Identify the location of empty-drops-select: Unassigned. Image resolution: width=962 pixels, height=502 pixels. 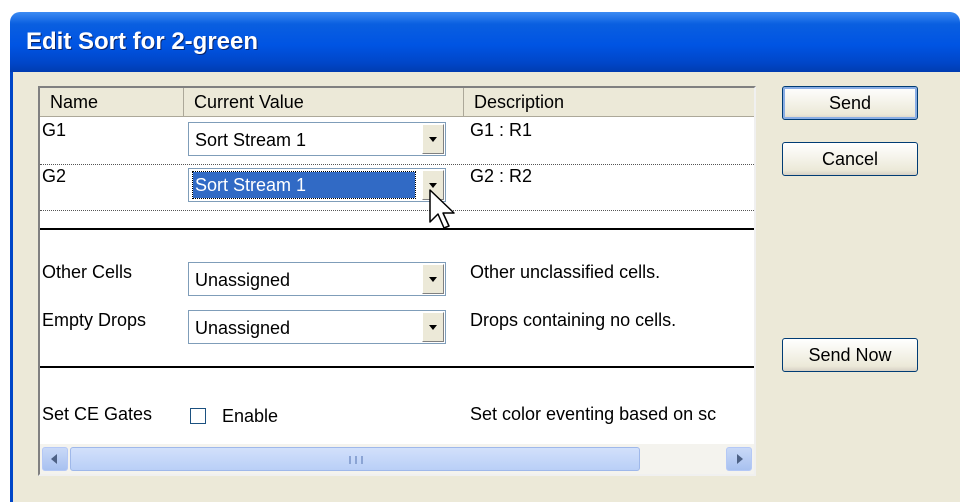
(317, 327).